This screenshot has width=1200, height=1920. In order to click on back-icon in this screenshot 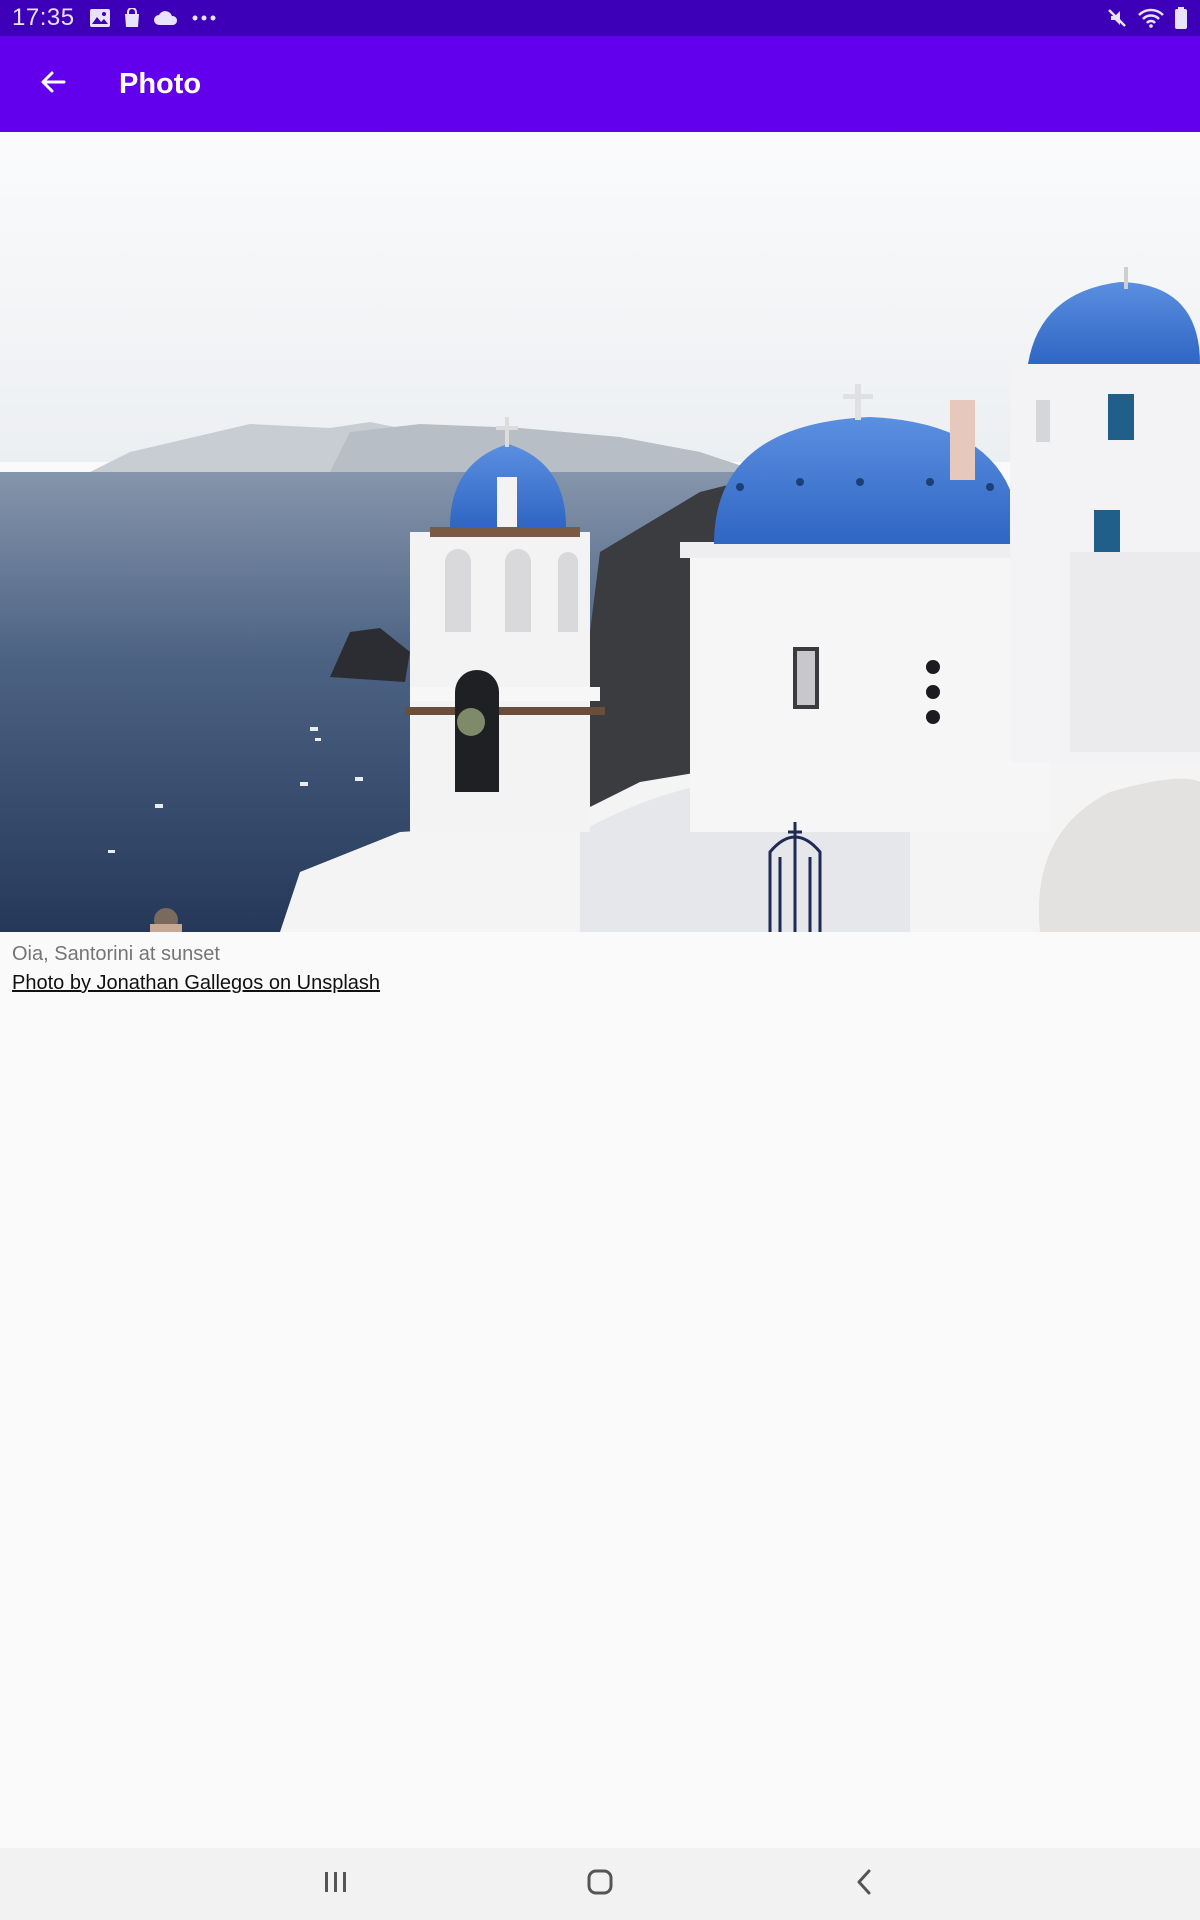, I will do `click(864, 1884)`.